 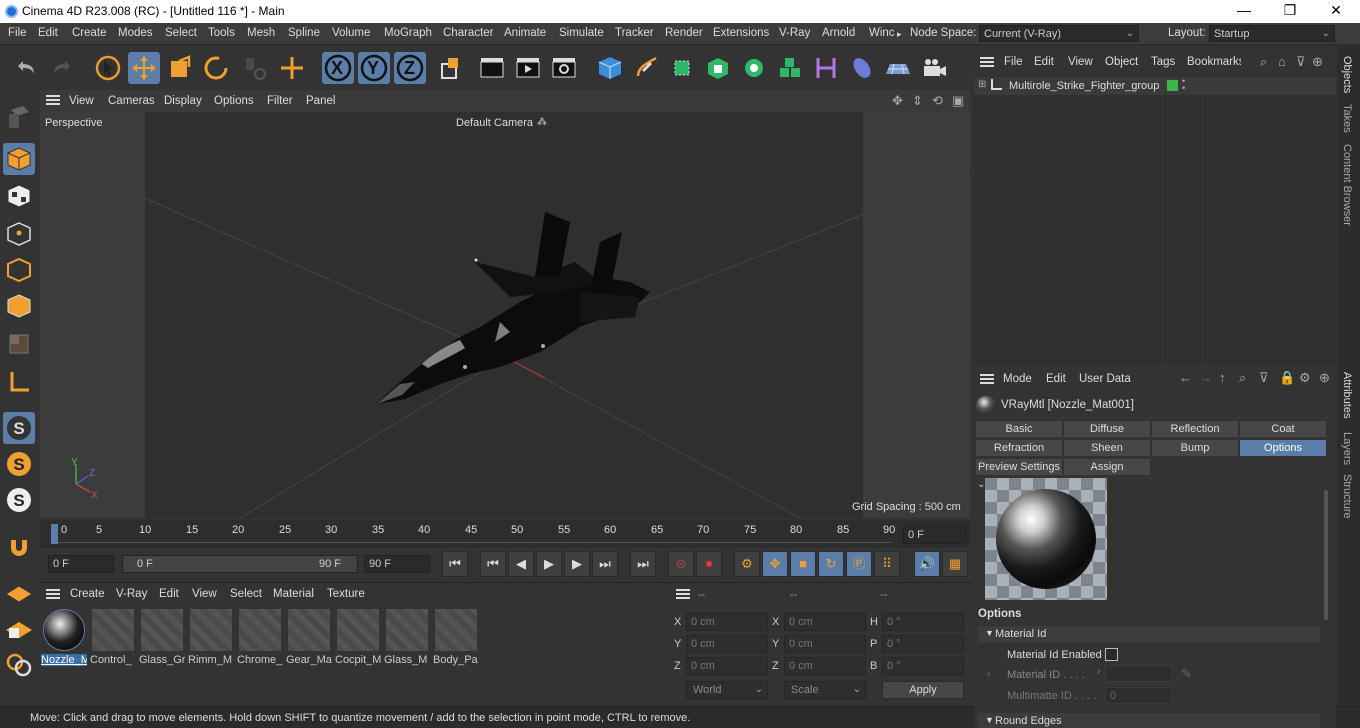 What do you see at coordinates (825, 644) in the screenshot?
I see `size-y-field: 0 cm` at bounding box center [825, 644].